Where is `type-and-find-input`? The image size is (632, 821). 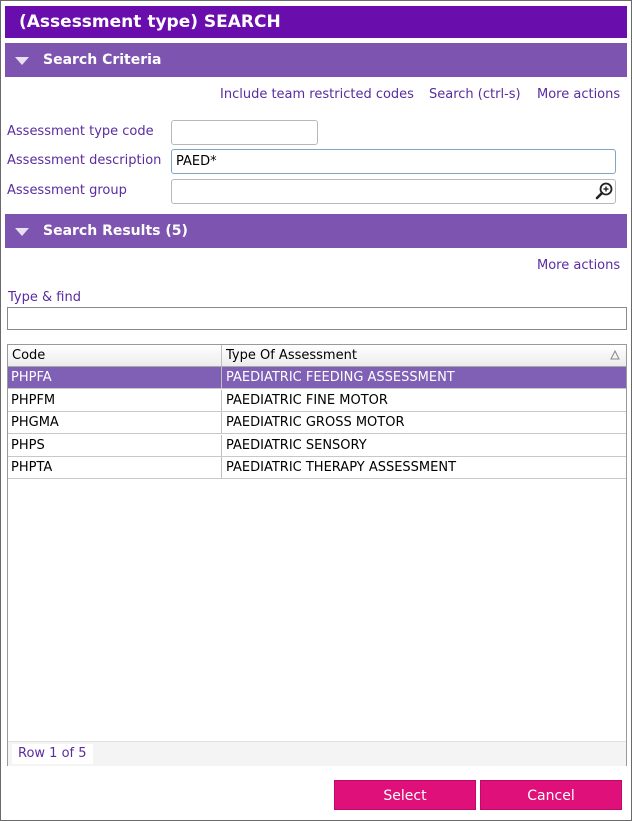 type-and-find-input is located at coordinates (317, 318).